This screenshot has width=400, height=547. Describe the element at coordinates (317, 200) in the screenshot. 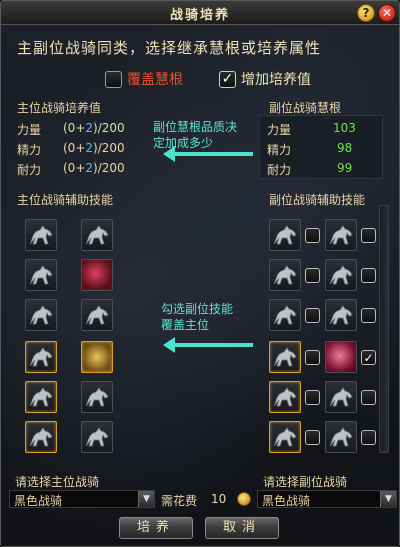

I see `sub-skills-title: 副位战骑辅助技能` at that location.